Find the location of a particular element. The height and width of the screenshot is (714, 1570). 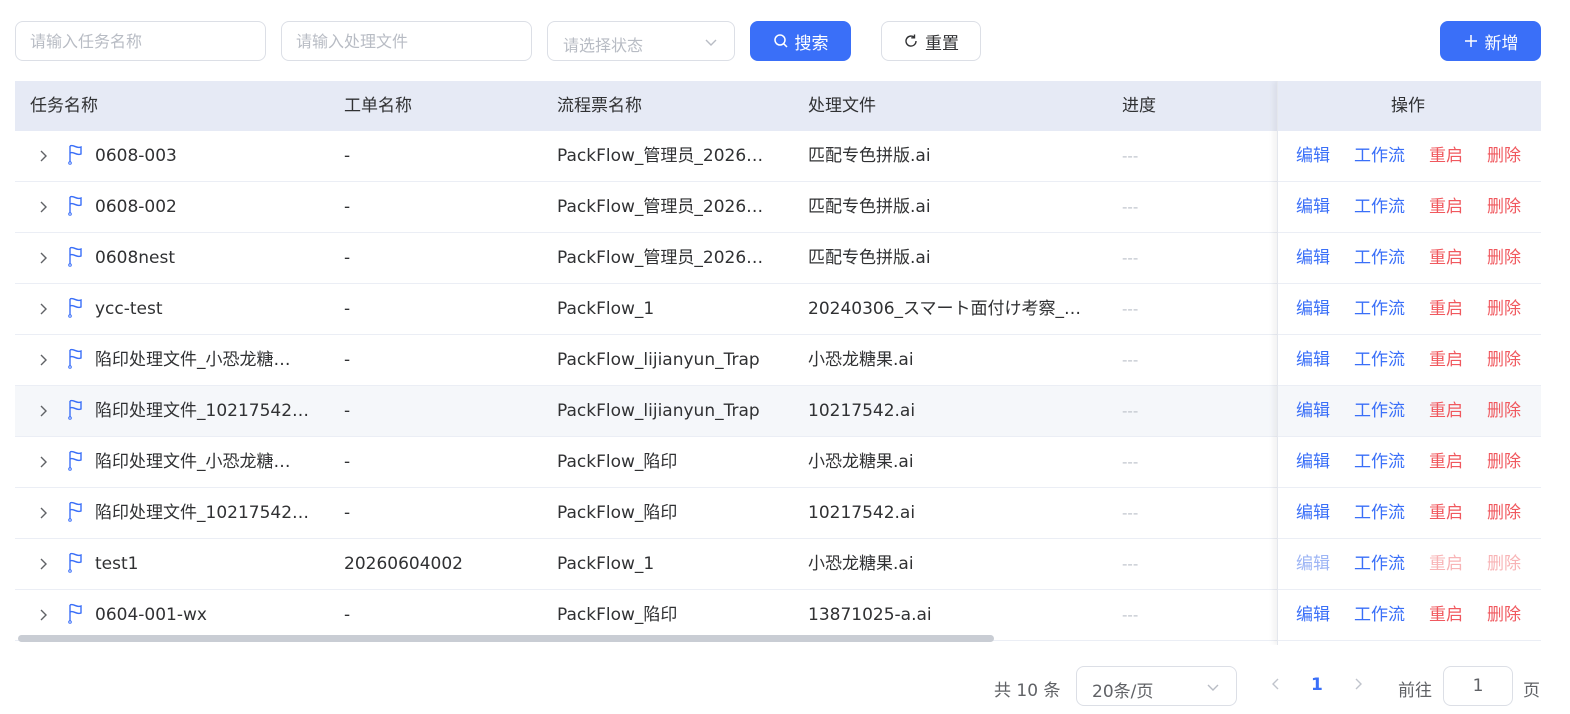

chevron-left-icon is located at coordinates (1276, 684).